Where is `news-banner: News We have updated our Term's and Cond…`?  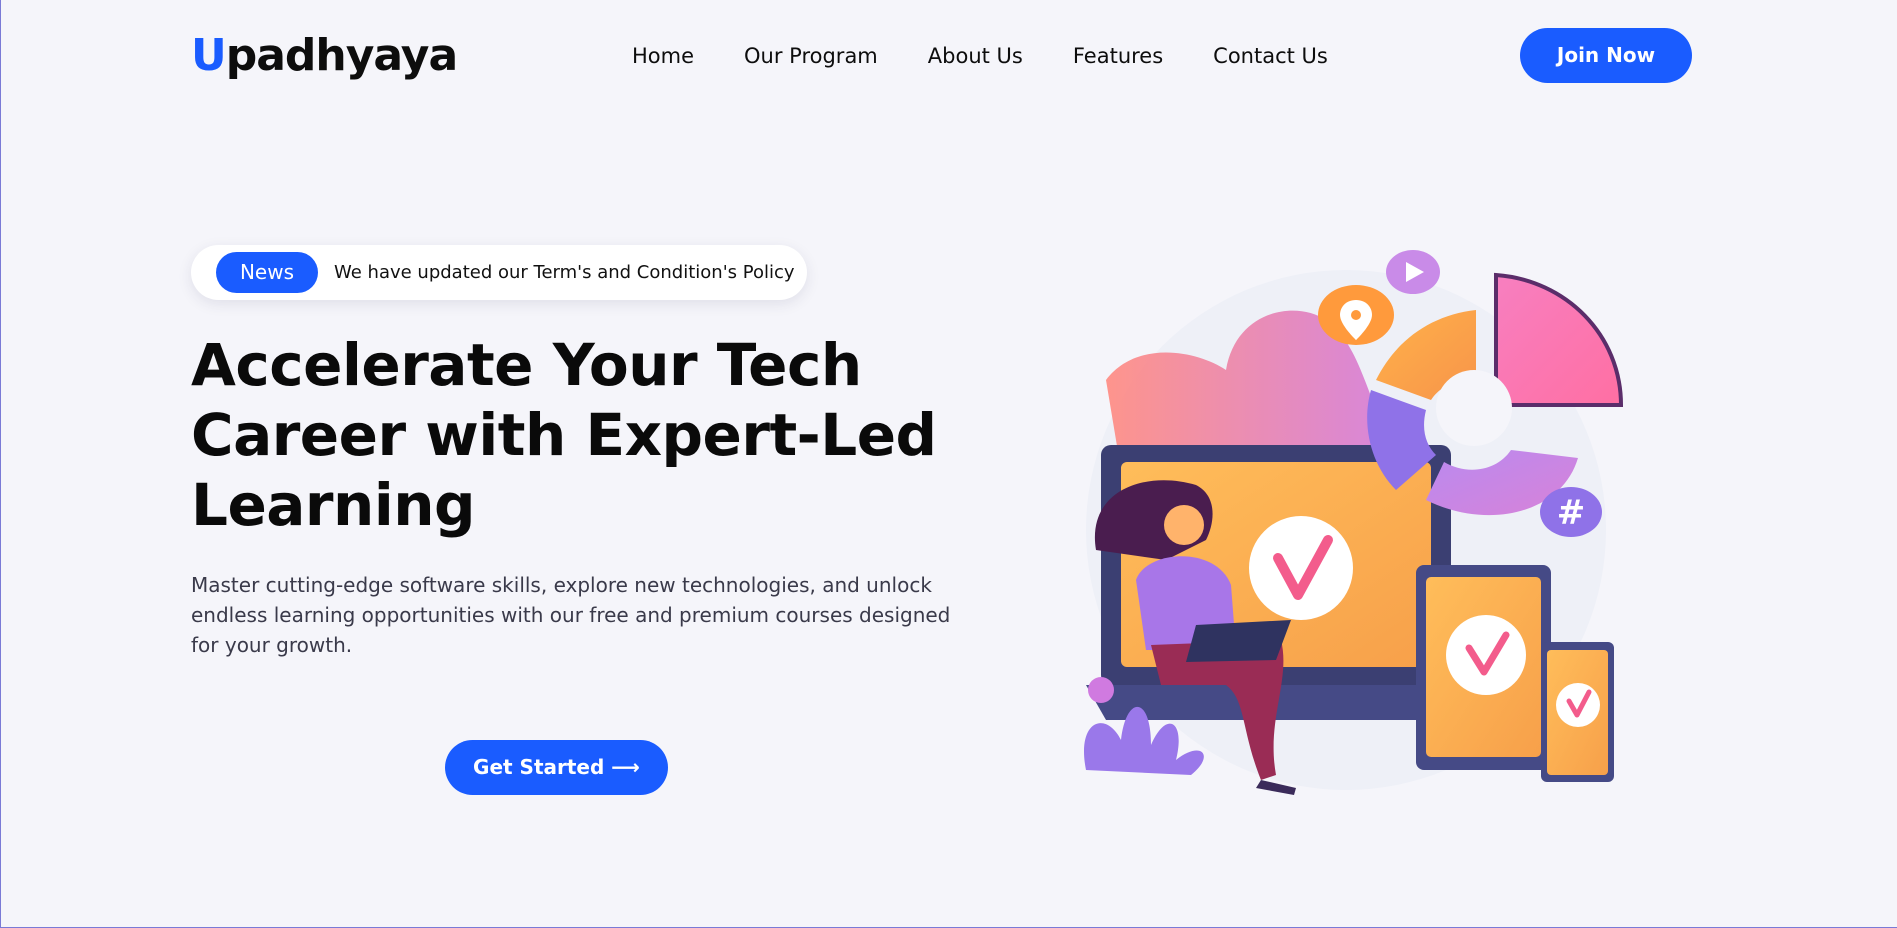
news-banner: News We have updated our Term's and Cond… is located at coordinates (499, 272).